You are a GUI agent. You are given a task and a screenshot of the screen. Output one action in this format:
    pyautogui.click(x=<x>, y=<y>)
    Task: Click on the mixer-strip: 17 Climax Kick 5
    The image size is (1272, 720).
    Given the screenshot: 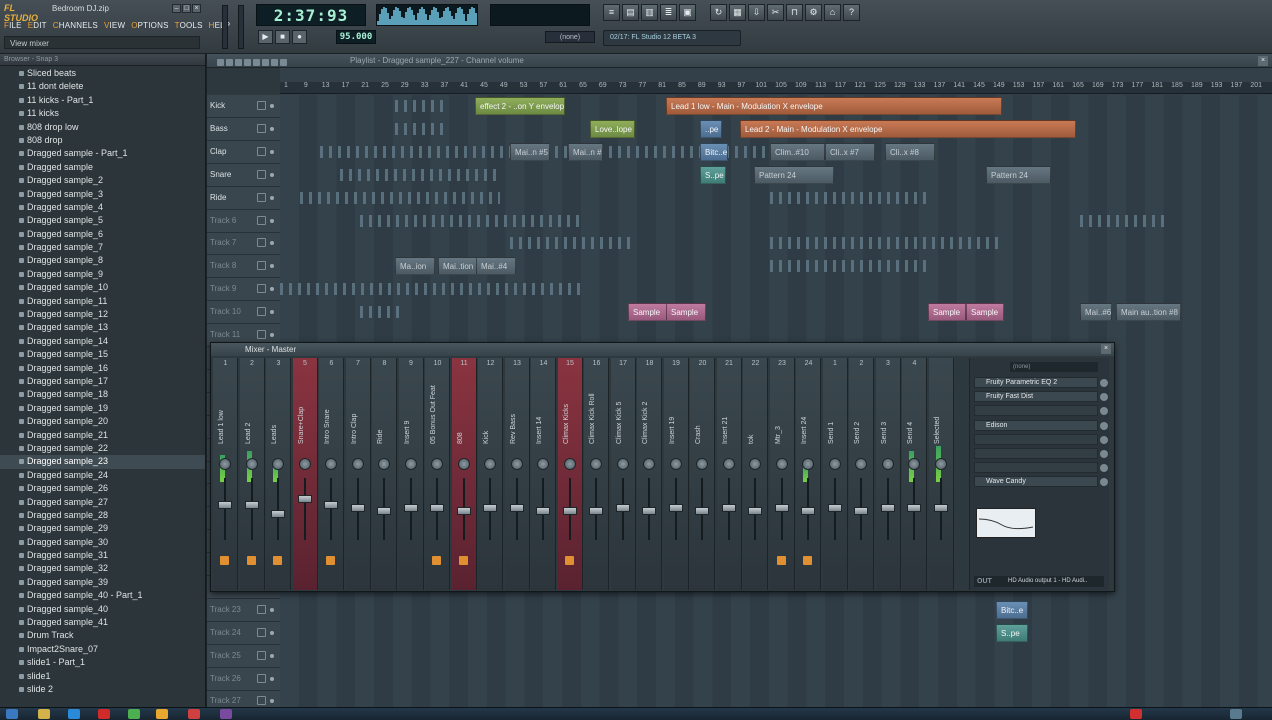 What is the action you would take?
    pyautogui.click(x=623, y=474)
    